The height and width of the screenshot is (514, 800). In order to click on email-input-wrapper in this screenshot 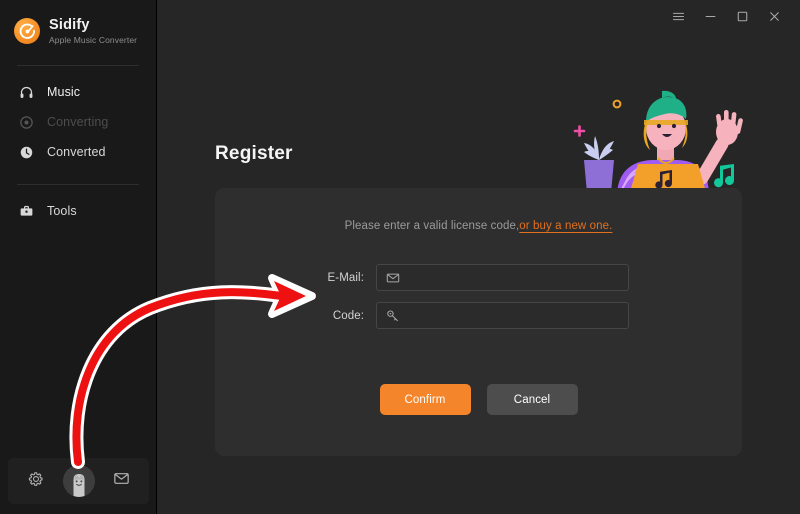, I will do `click(502, 277)`.